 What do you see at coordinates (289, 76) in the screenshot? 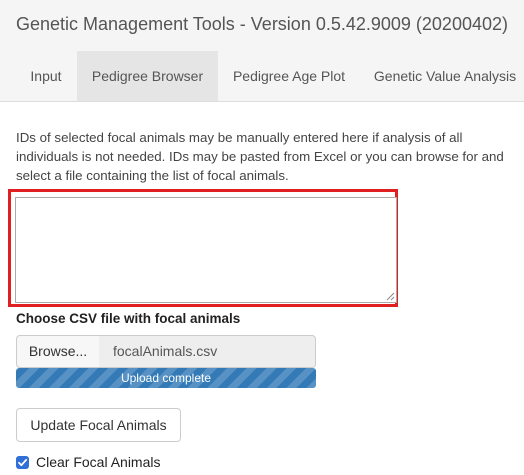
I see `tab-pedigree-age-plot: Pedigree Age Plot` at bounding box center [289, 76].